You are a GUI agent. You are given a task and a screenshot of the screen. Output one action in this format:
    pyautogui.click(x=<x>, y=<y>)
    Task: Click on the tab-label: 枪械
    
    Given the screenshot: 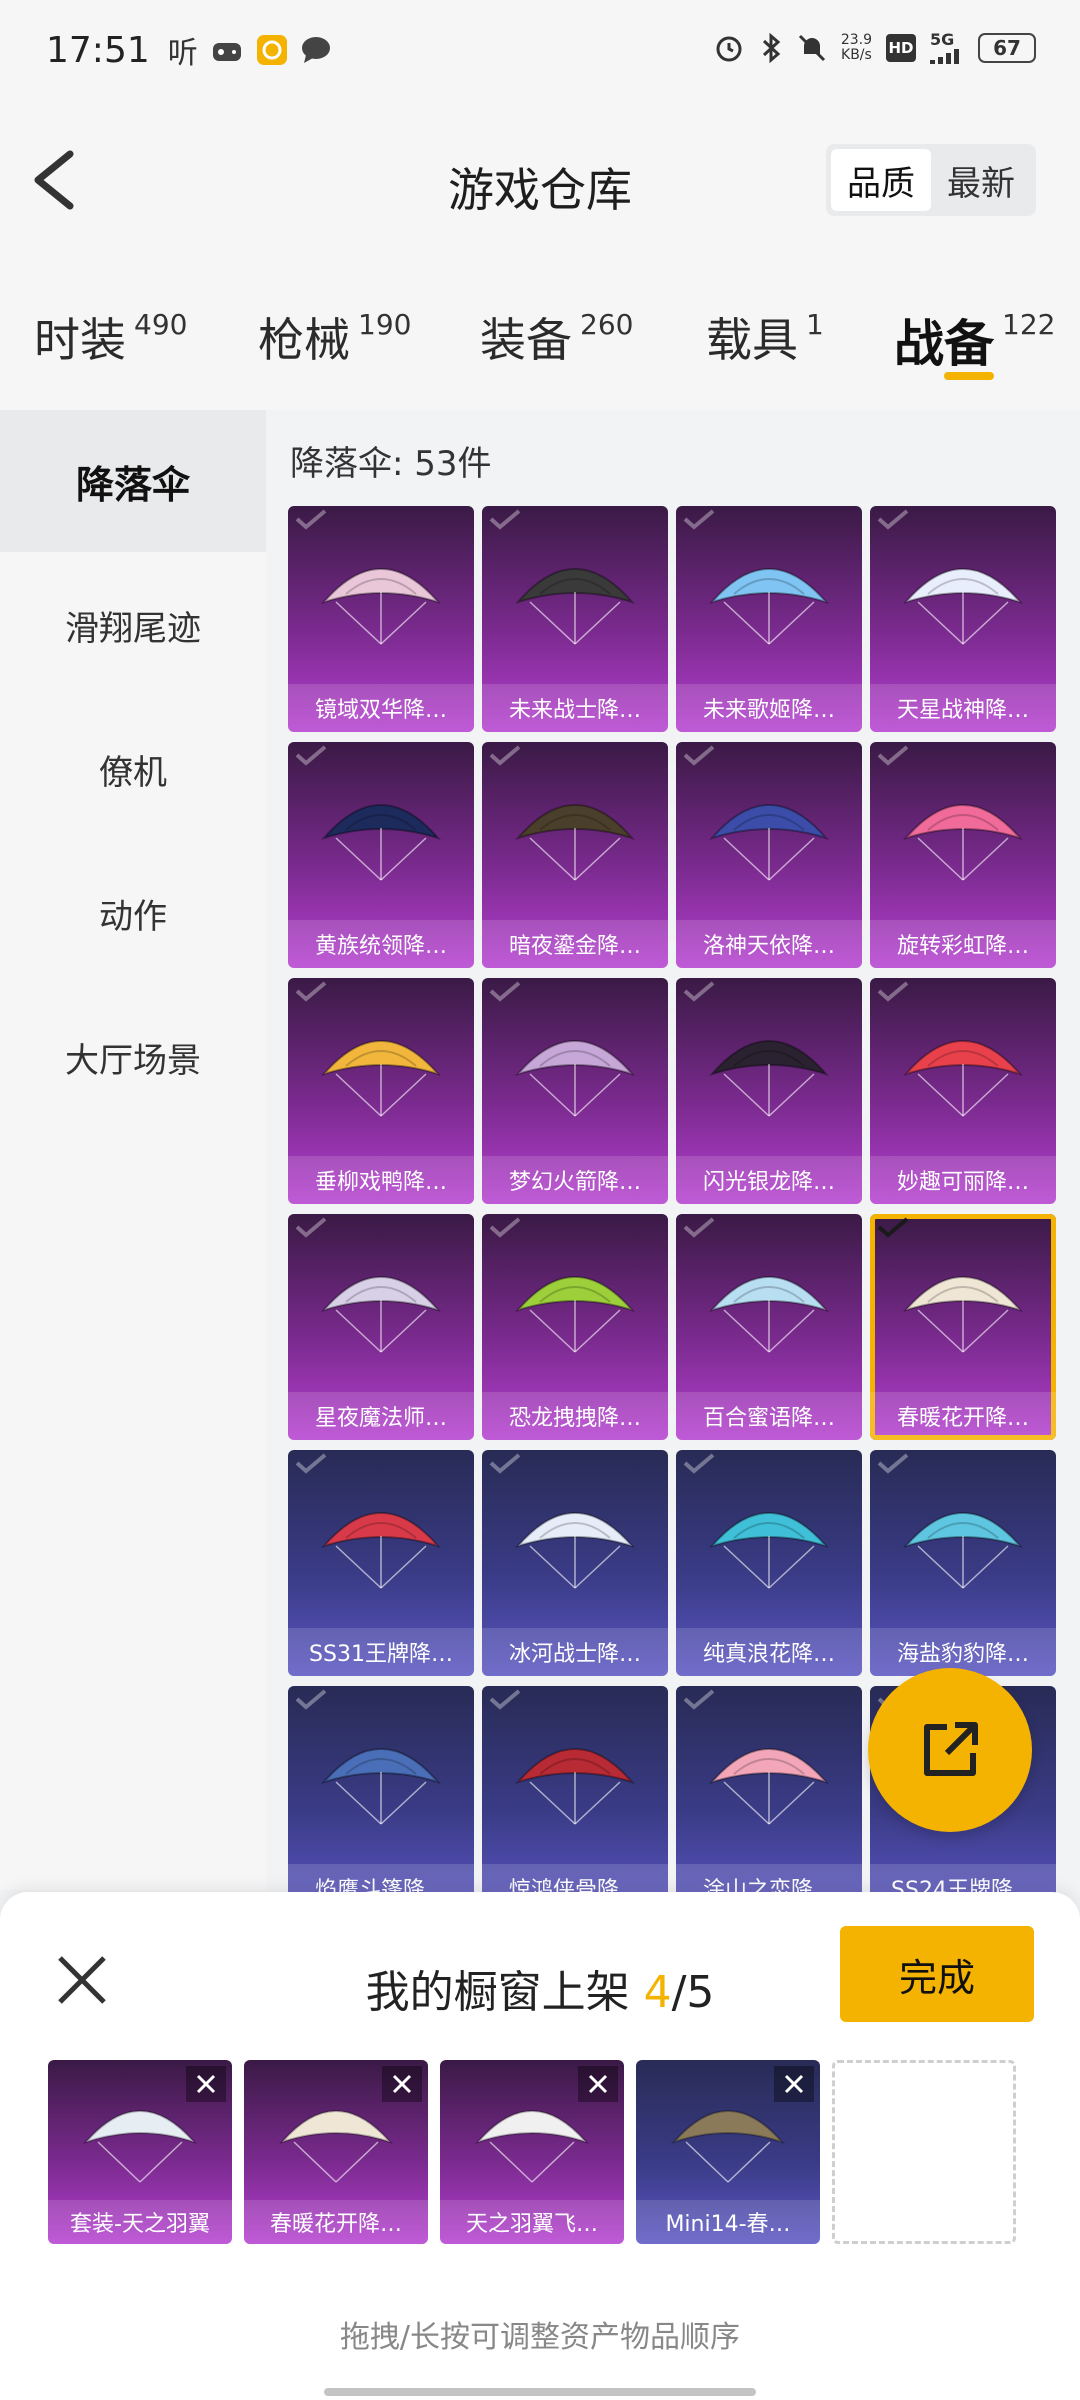 What is the action you would take?
    pyautogui.click(x=304, y=340)
    